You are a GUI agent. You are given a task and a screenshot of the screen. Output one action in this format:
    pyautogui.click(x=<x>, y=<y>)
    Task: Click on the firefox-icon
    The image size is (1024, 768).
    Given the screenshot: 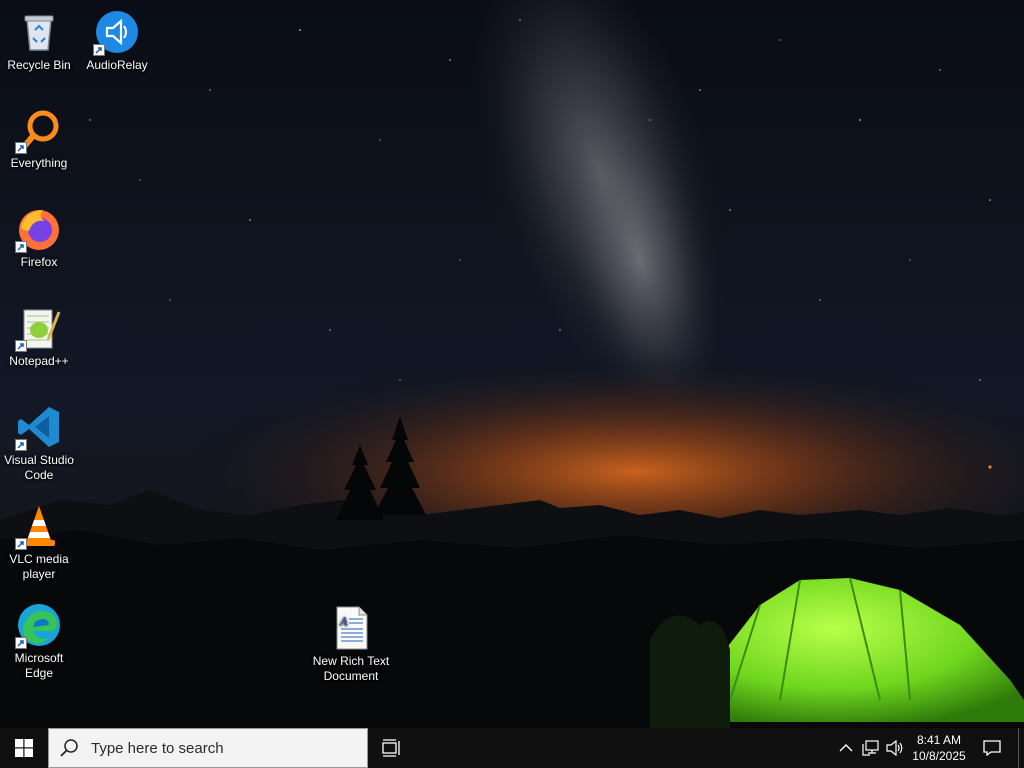 What is the action you would take?
    pyautogui.click(x=39, y=229)
    